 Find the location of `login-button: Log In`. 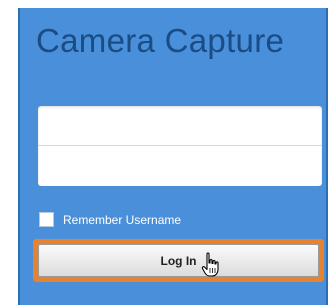

login-button: Log In is located at coordinates (178, 260).